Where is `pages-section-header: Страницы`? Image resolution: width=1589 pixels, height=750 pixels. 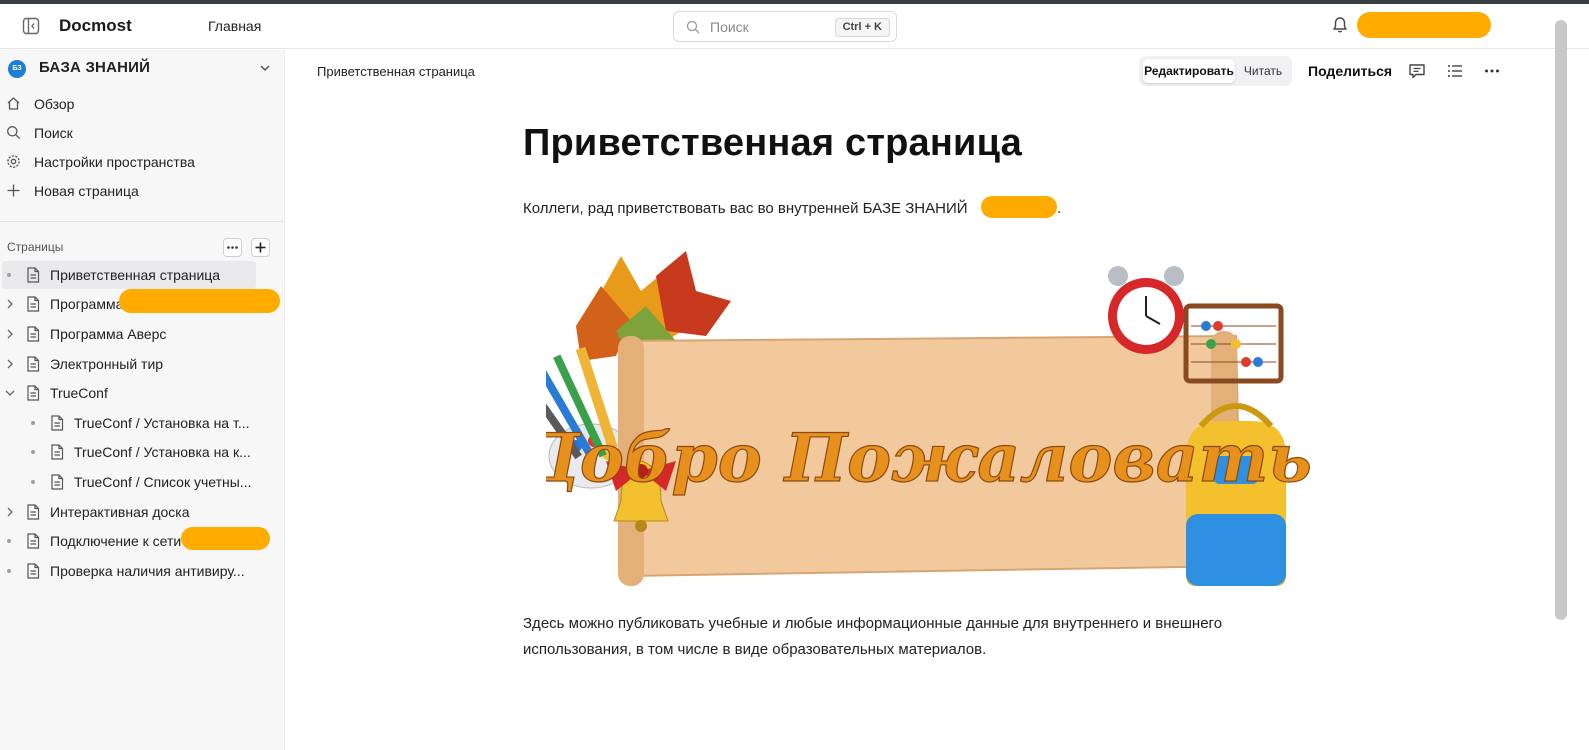
pages-section-header: Страницы is located at coordinates (35, 247).